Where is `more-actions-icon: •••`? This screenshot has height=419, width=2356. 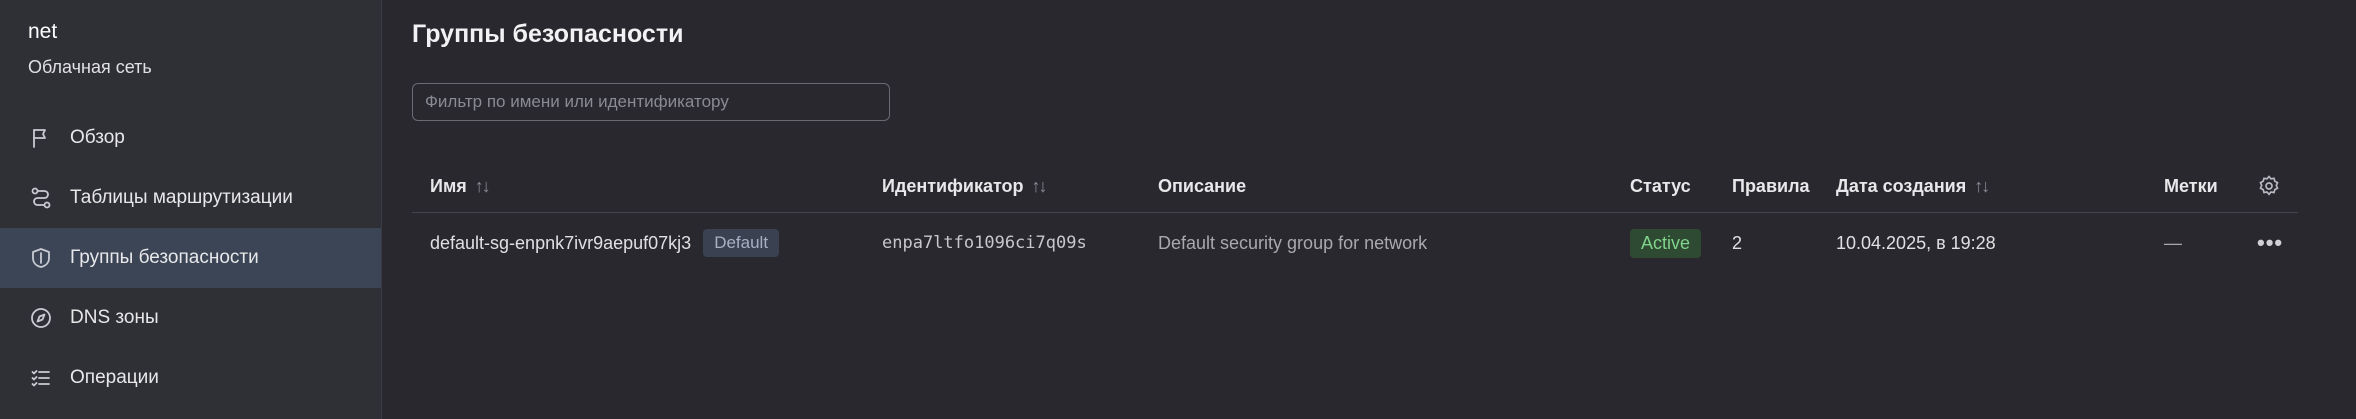
more-actions-icon: ••• is located at coordinates (2270, 243).